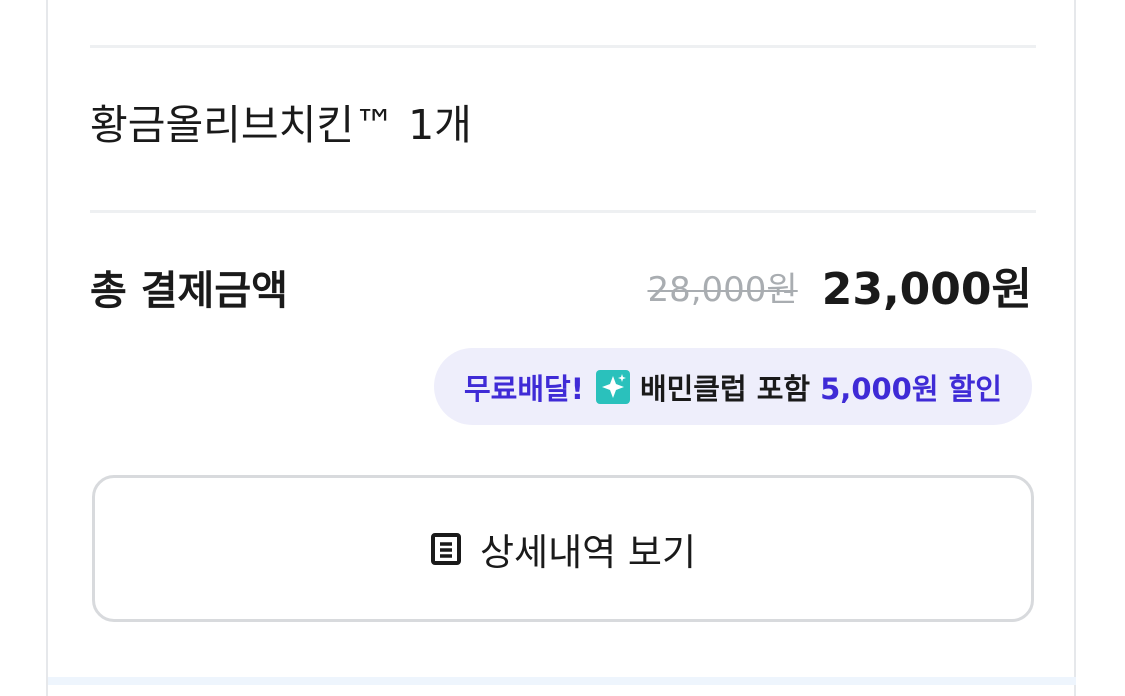  I want to click on view-details-label: 상세내역 보기, so click(587, 552).